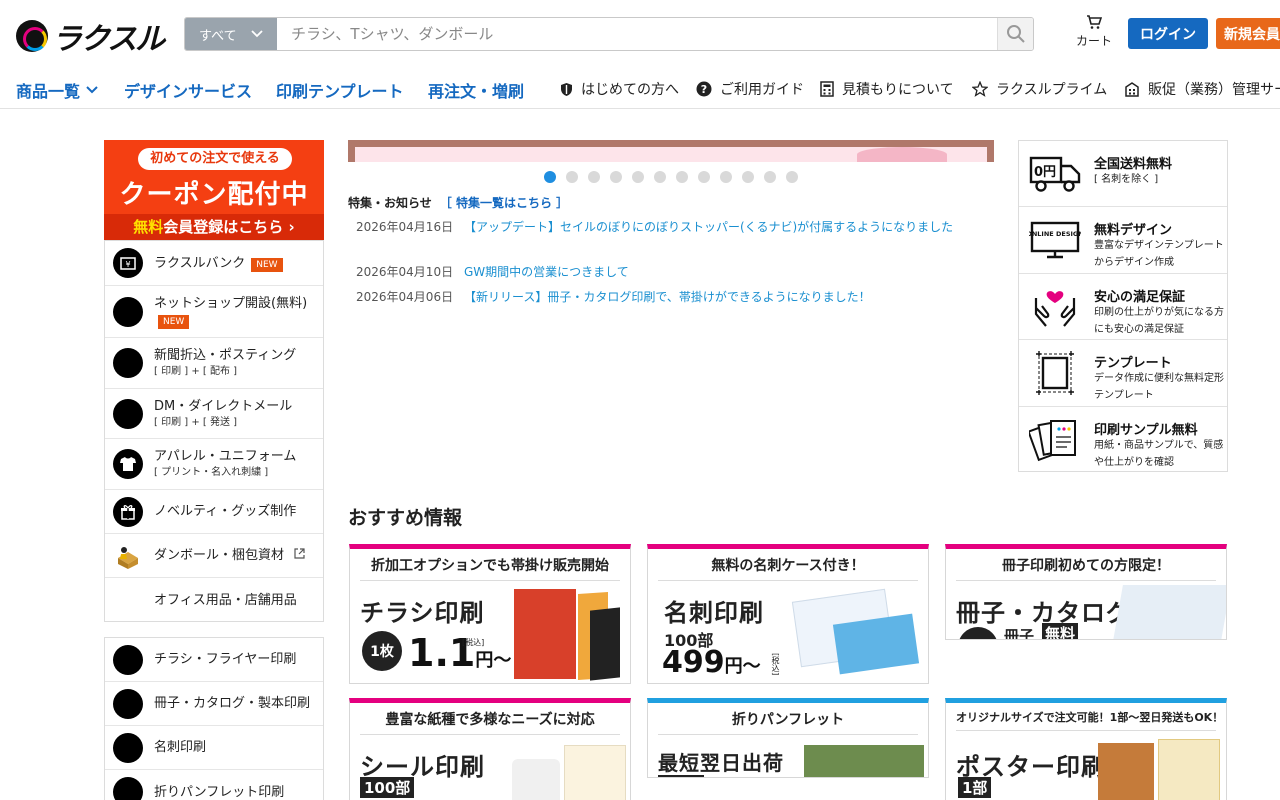 Image resolution: width=1280 pixels, height=800 pixels. Describe the element at coordinates (1159, 254) in the screenshot. I see `feature-desc: 豊富なデザインテンプレートからデザイン作成` at that location.